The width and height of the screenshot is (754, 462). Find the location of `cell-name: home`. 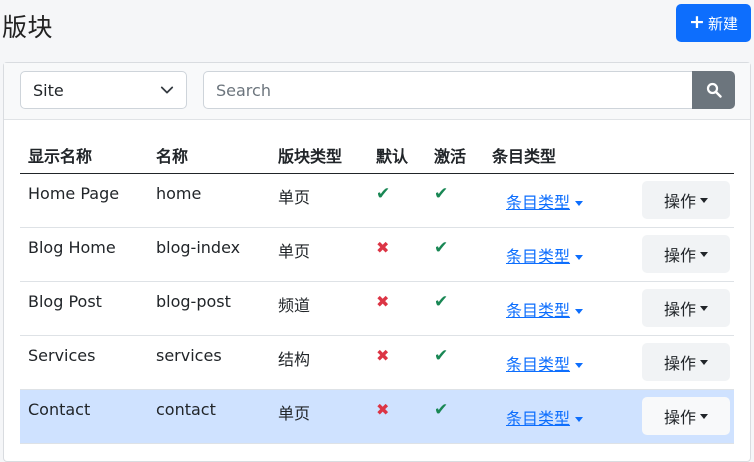

cell-name: home is located at coordinates (209, 200).